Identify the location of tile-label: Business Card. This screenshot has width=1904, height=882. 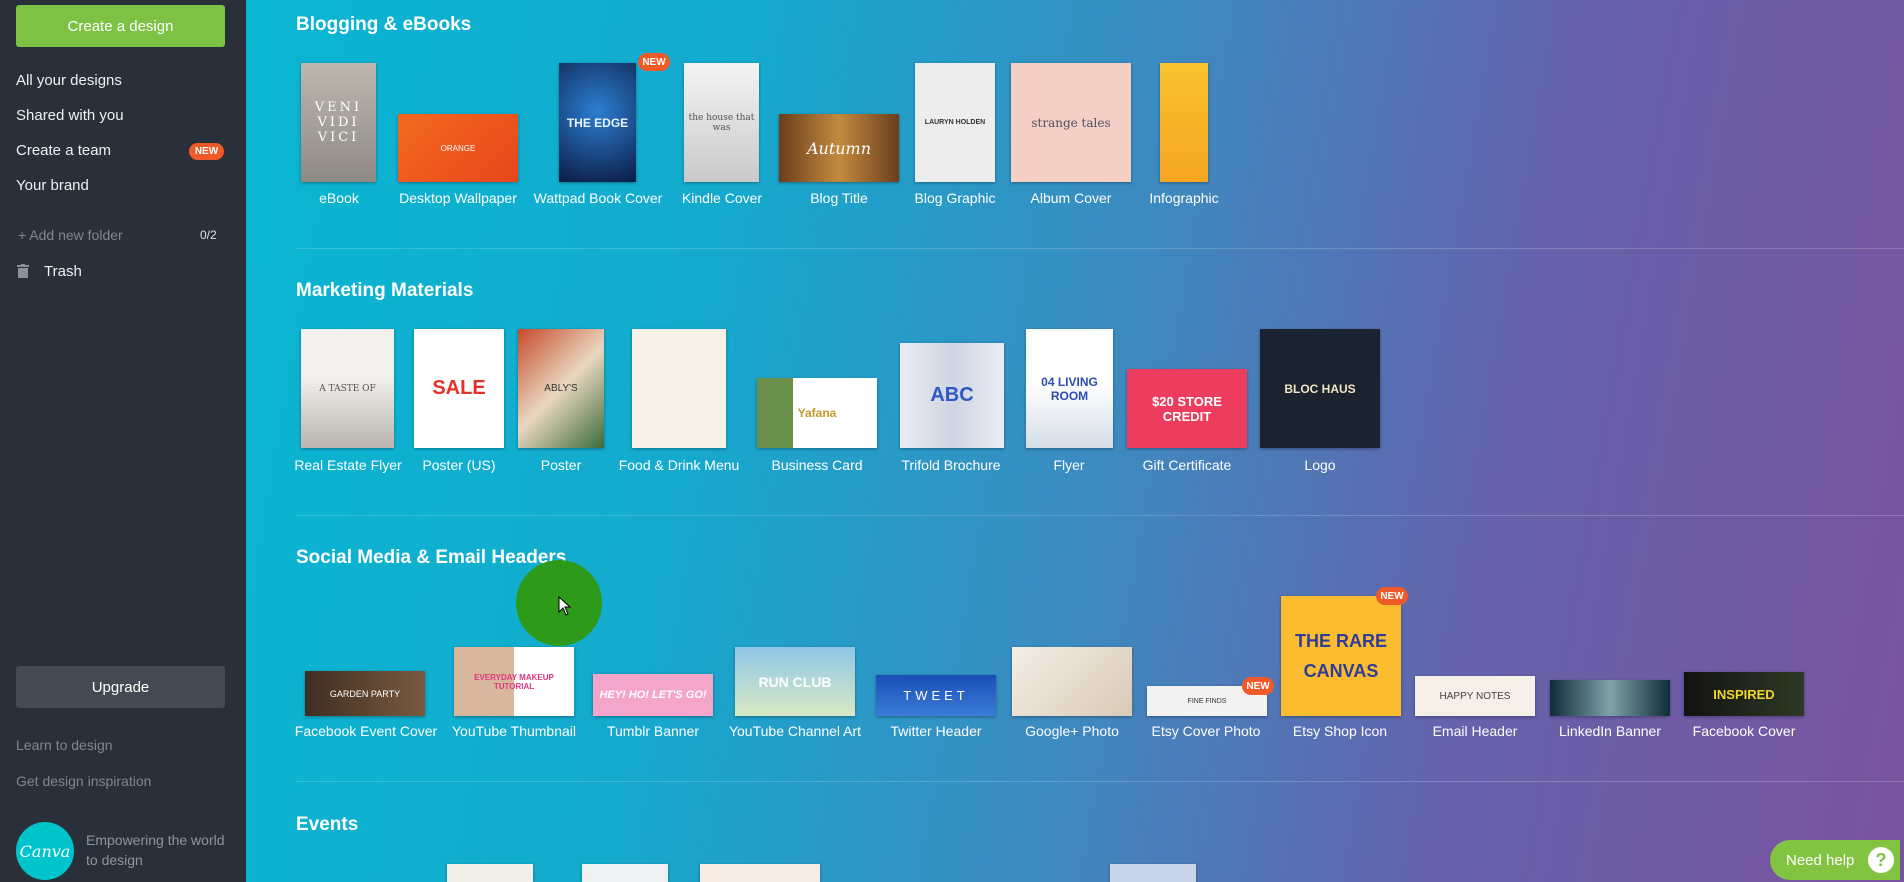
(816, 465).